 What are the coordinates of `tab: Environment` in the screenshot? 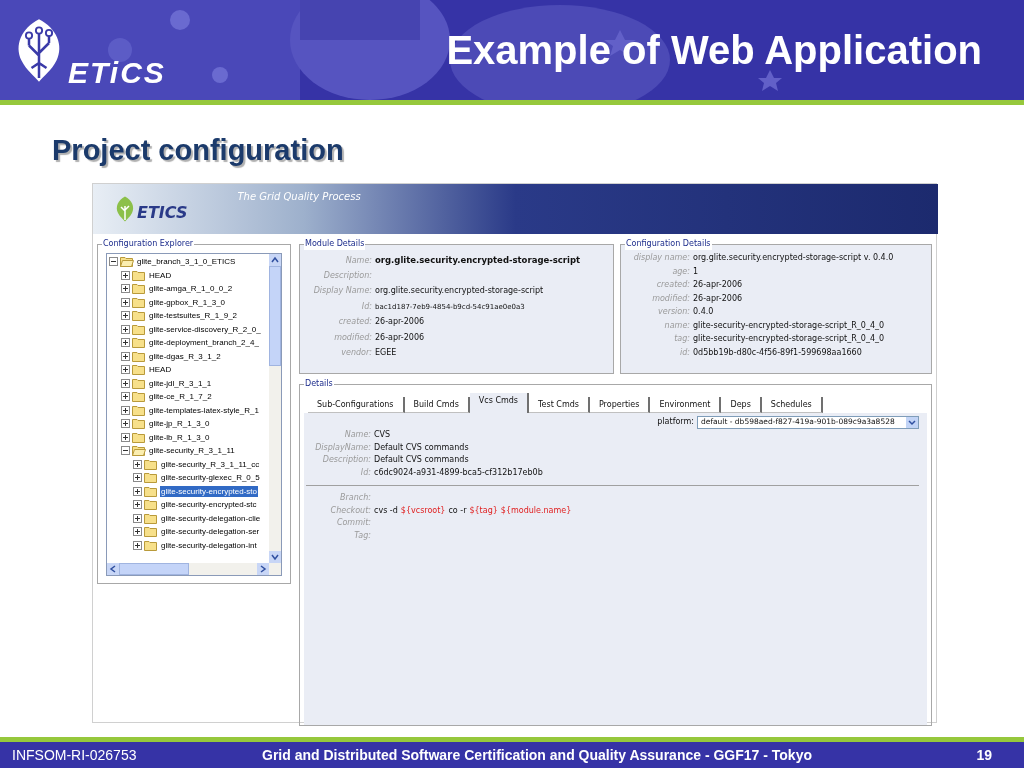 It's located at (686, 405).